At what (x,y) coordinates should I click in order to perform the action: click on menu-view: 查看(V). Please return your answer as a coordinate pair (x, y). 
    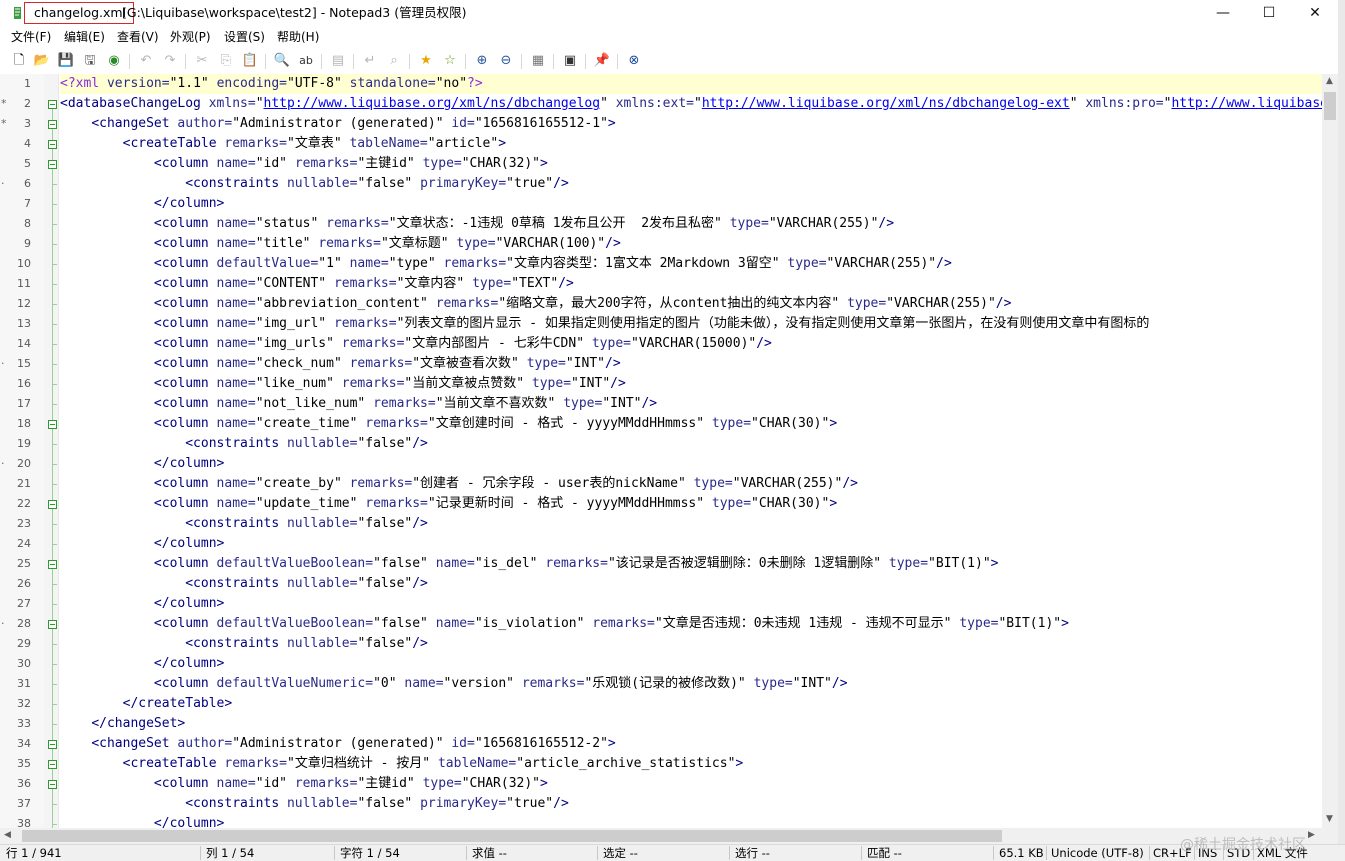
    Looking at the image, I should click on (138, 37).